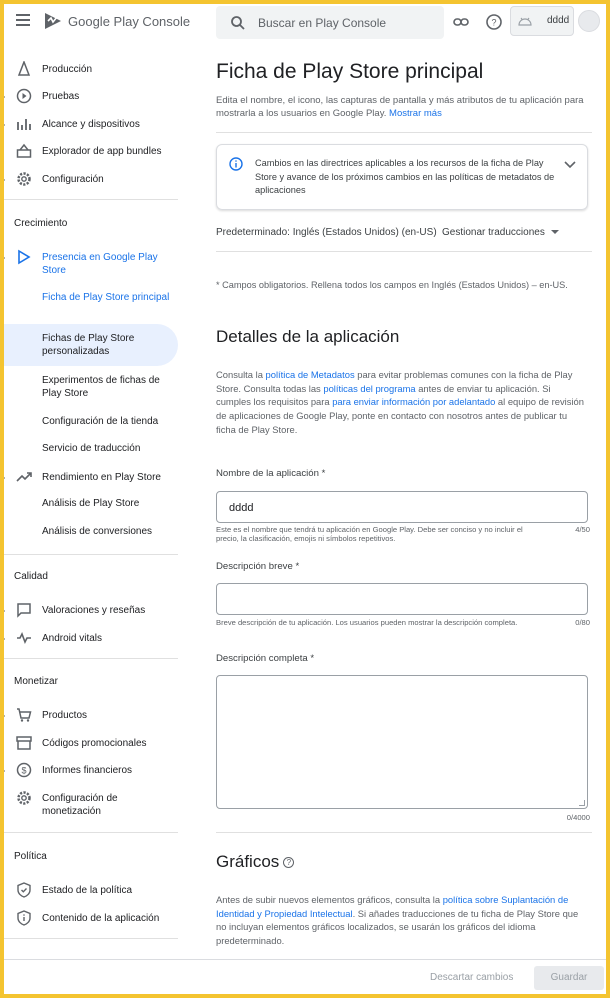 The image size is (610, 998). I want to click on menu-icon, so click(23, 20).